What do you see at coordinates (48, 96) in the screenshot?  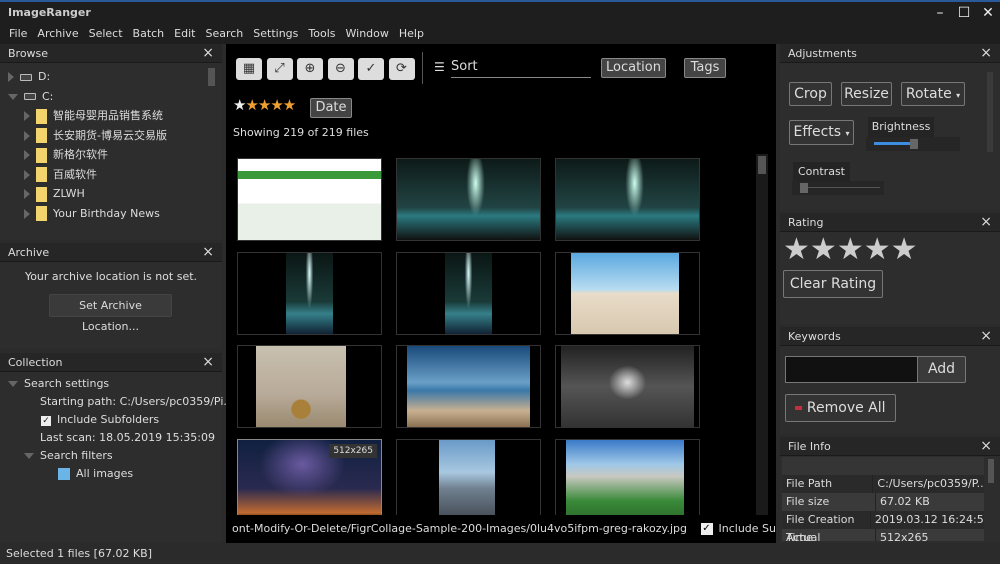 I see `tree-item-label: C:` at bounding box center [48, 96].